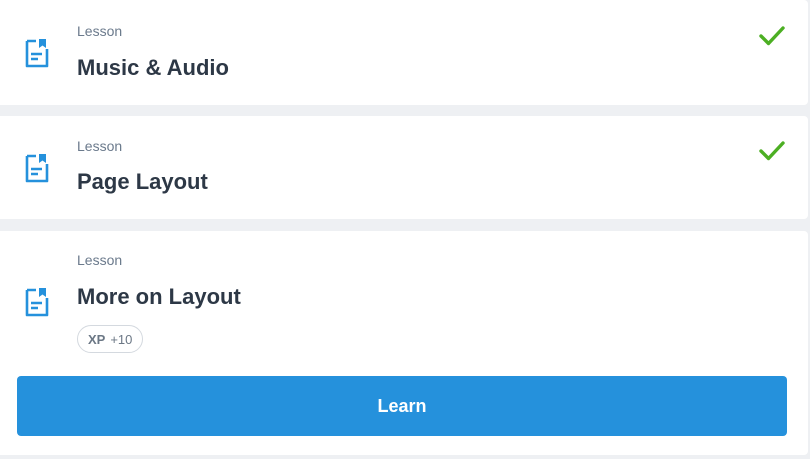 The height and width of the screenshot is (459, 810). Describe the element at coordinates (159, 296) in the screenshot. I see `lesson-title: More on Layout` at that location.